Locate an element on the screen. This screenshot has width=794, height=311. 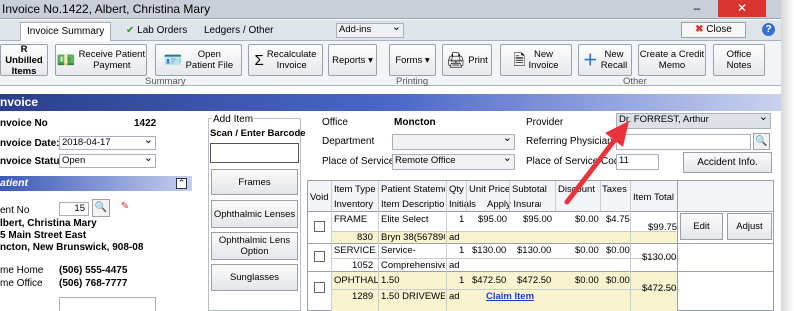
row-item-type: FRAME is located at coordinates (351, 219).